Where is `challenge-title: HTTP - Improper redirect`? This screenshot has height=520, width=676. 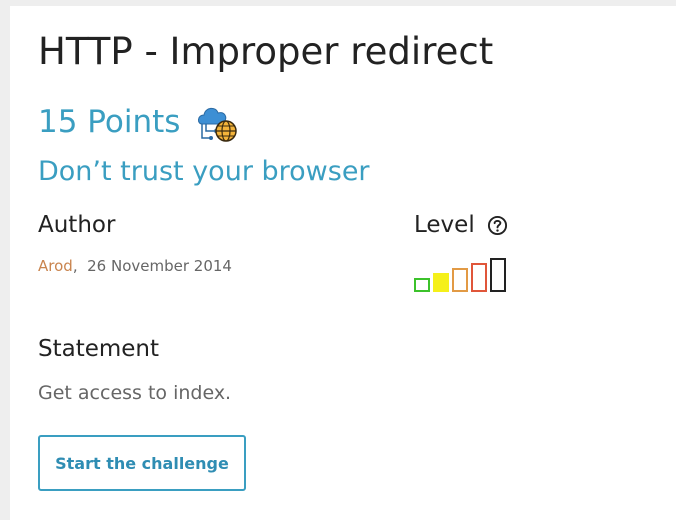 challenge-title: HTTP - Improper redirect is located at coordinates (266, 51).